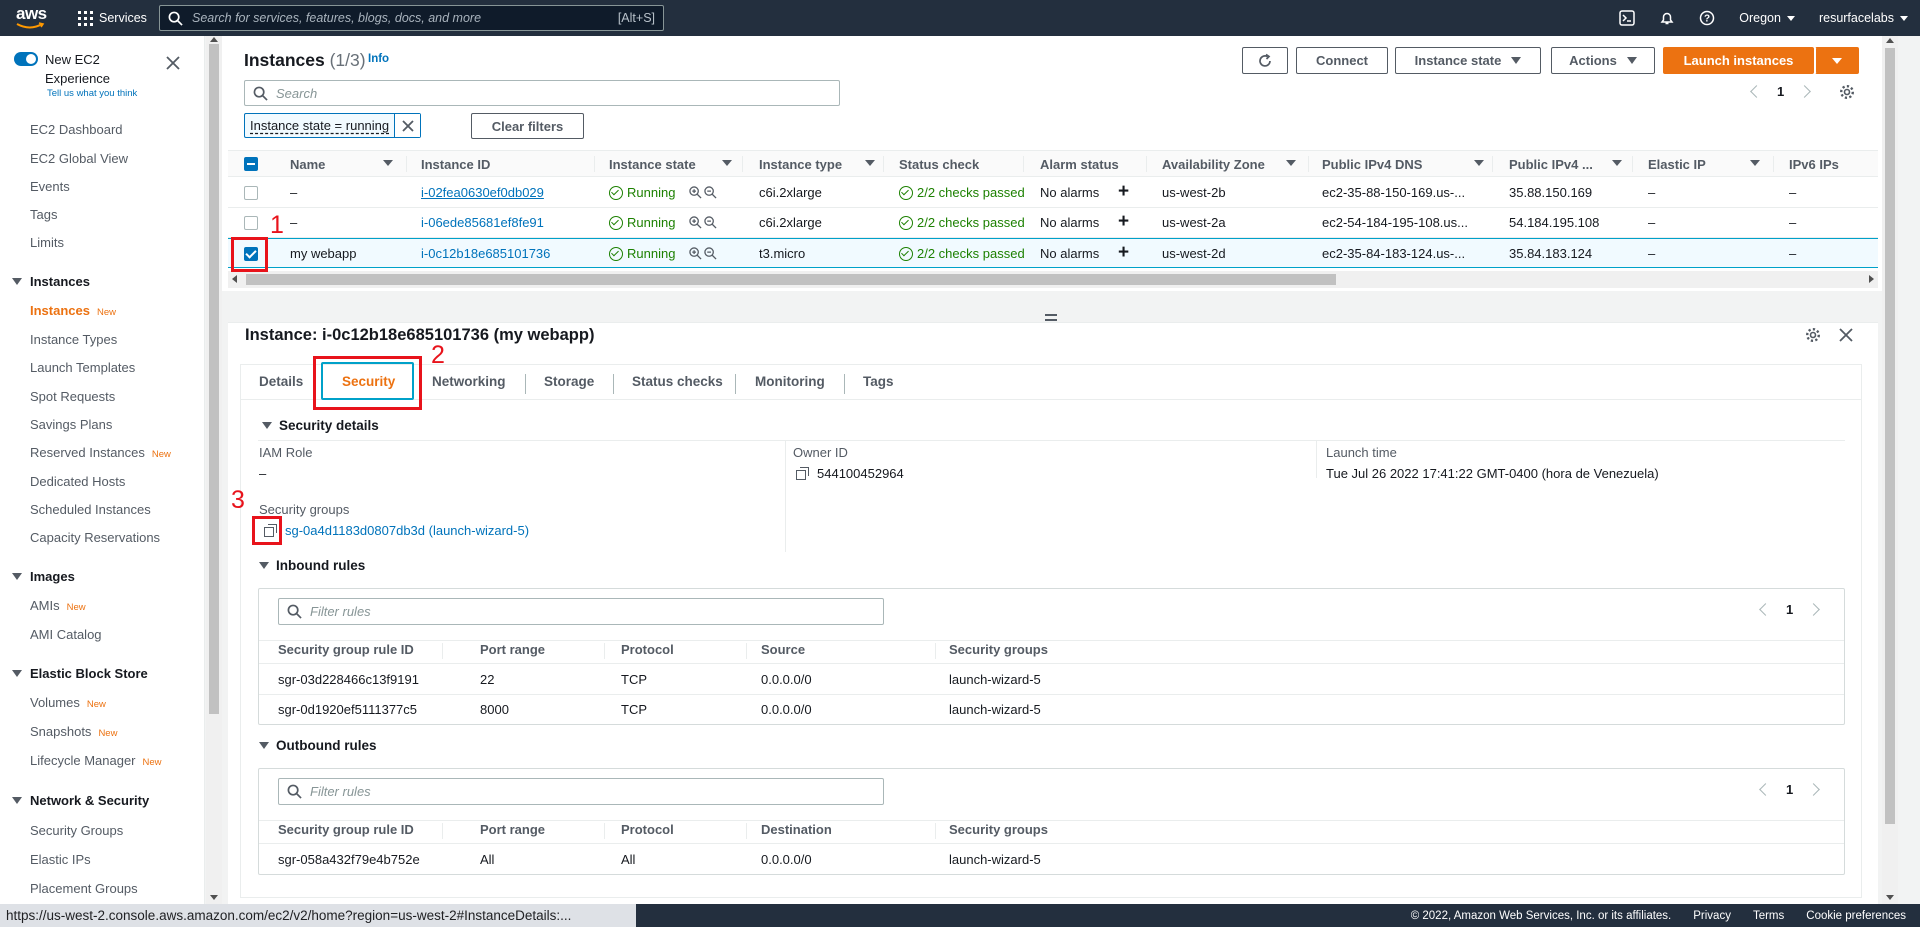 The width and height of the screenshot is (1920, 927). Describe the element at coordinates (1846, 335) in the screenshot. I see `close-icon` at that location.